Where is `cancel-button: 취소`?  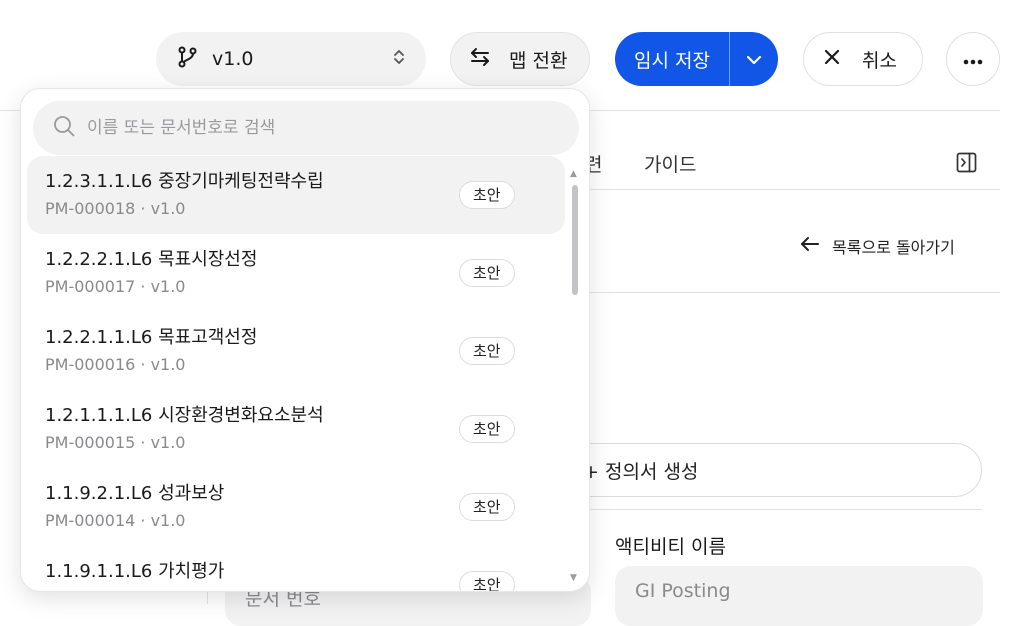 cancel-button: 취소 is located at coordinates (863, 59).